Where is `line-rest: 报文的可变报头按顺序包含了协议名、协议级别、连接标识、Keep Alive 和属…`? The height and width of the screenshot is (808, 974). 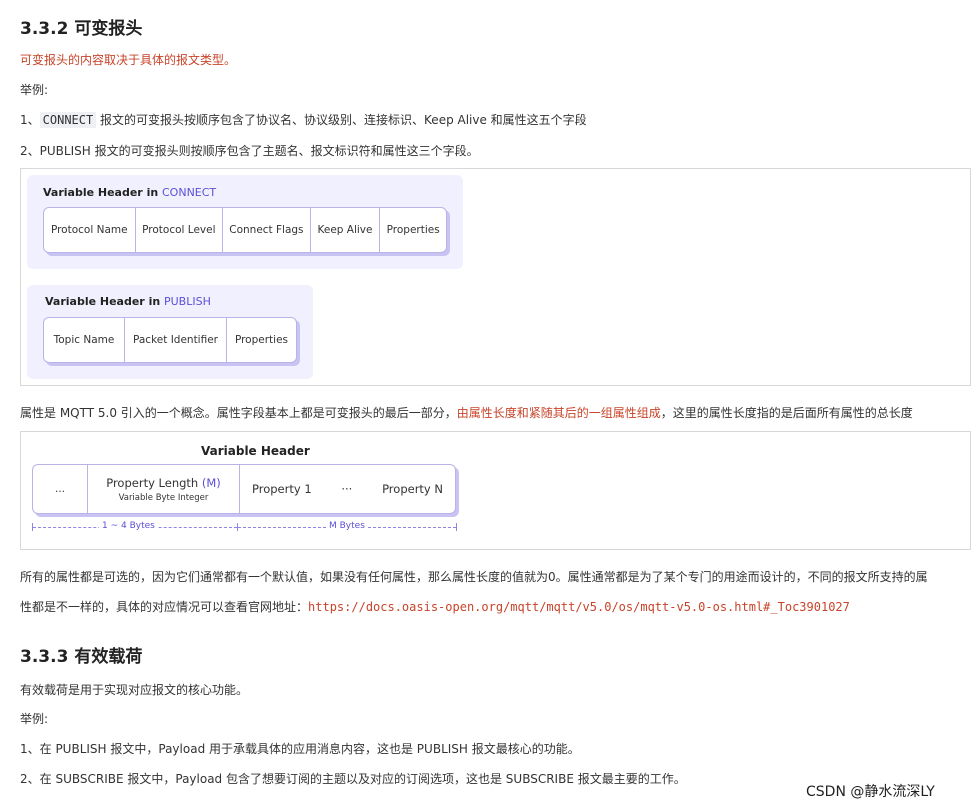
line-rest: 报文的可变报头按顺序包含了协议名、协议级别、连接标识、Keep Alive 和属… is located at coordinates (341, 120).